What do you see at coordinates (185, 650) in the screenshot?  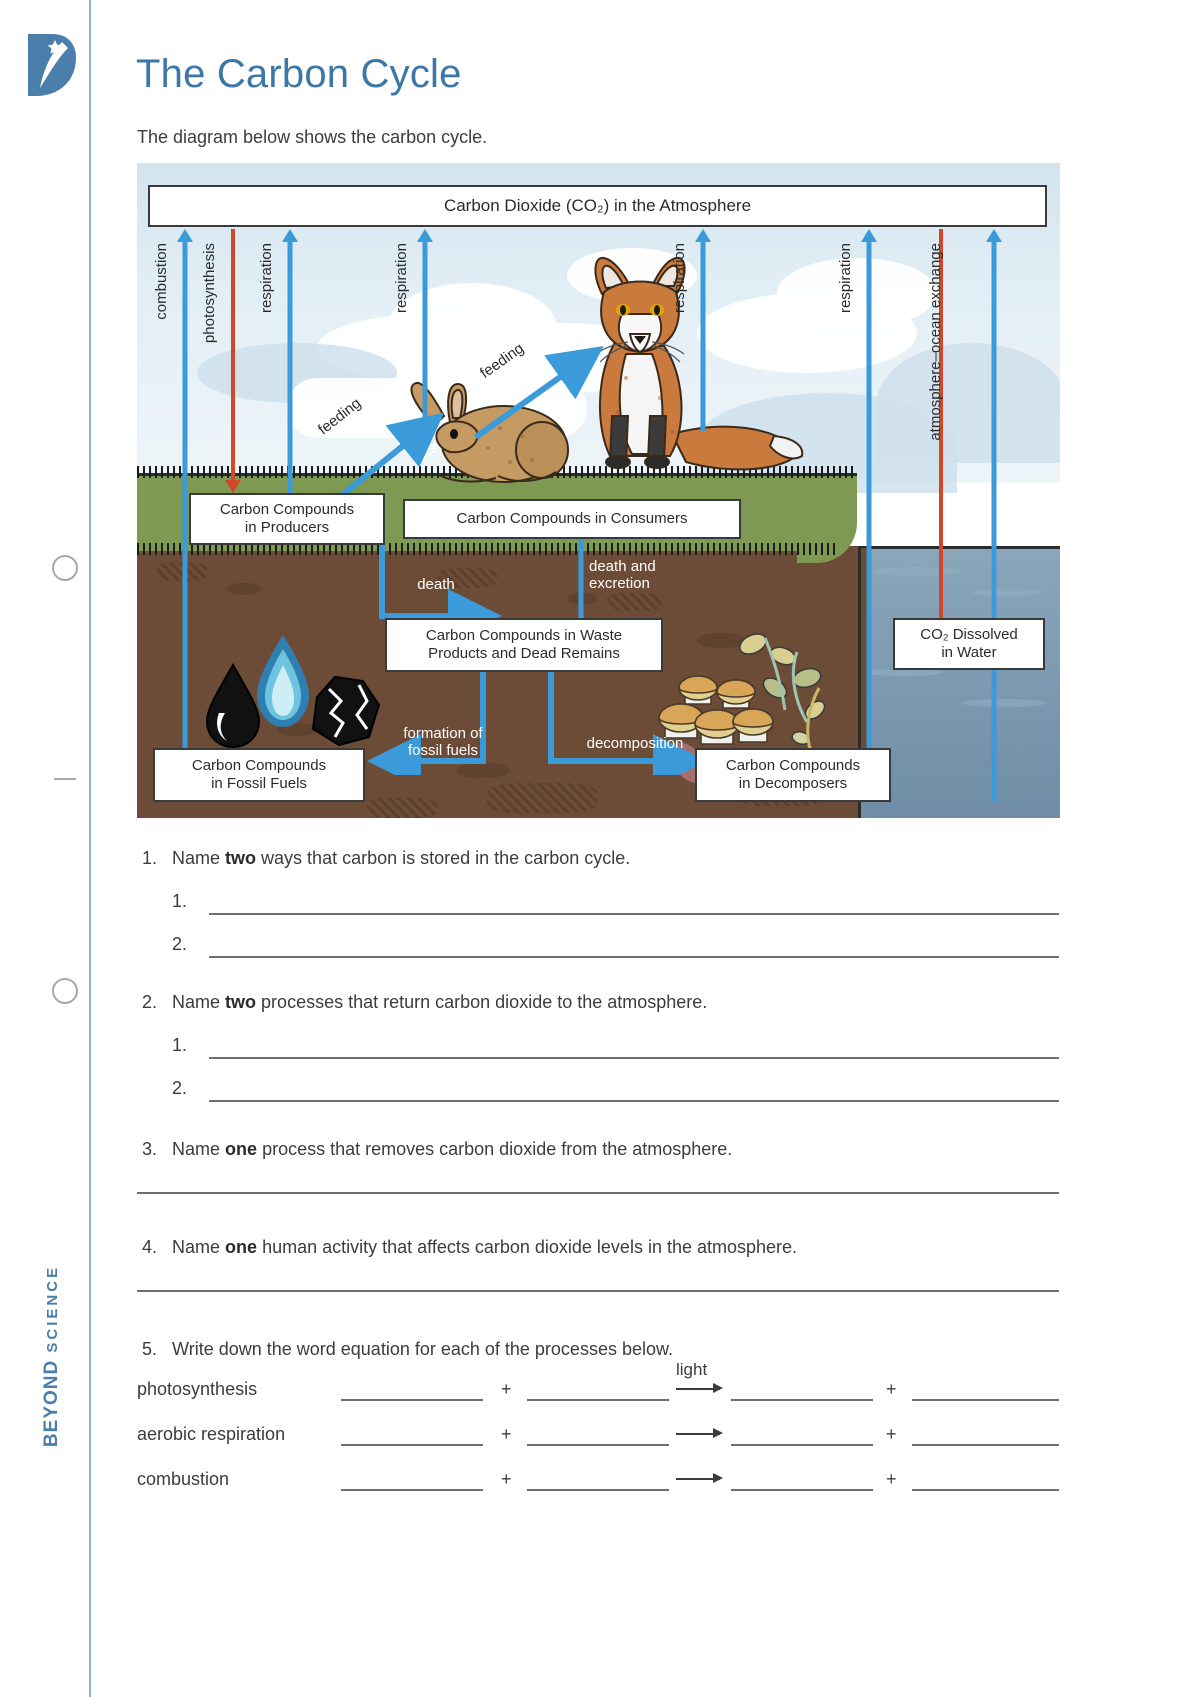 I see `arrow-fossil-fuel-riser` at bounding box center [185, 650].